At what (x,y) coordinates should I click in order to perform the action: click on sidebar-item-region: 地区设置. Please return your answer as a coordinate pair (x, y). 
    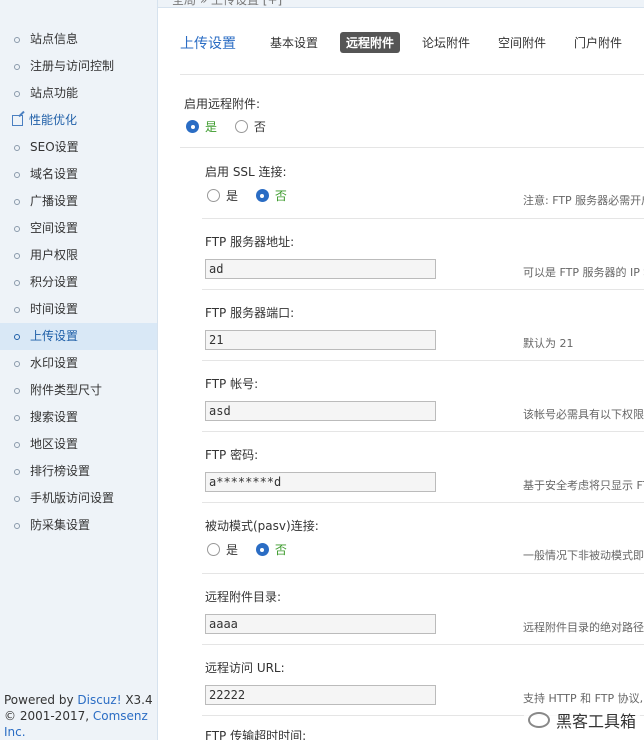
    Looking at the image, I should click on (78, 444).